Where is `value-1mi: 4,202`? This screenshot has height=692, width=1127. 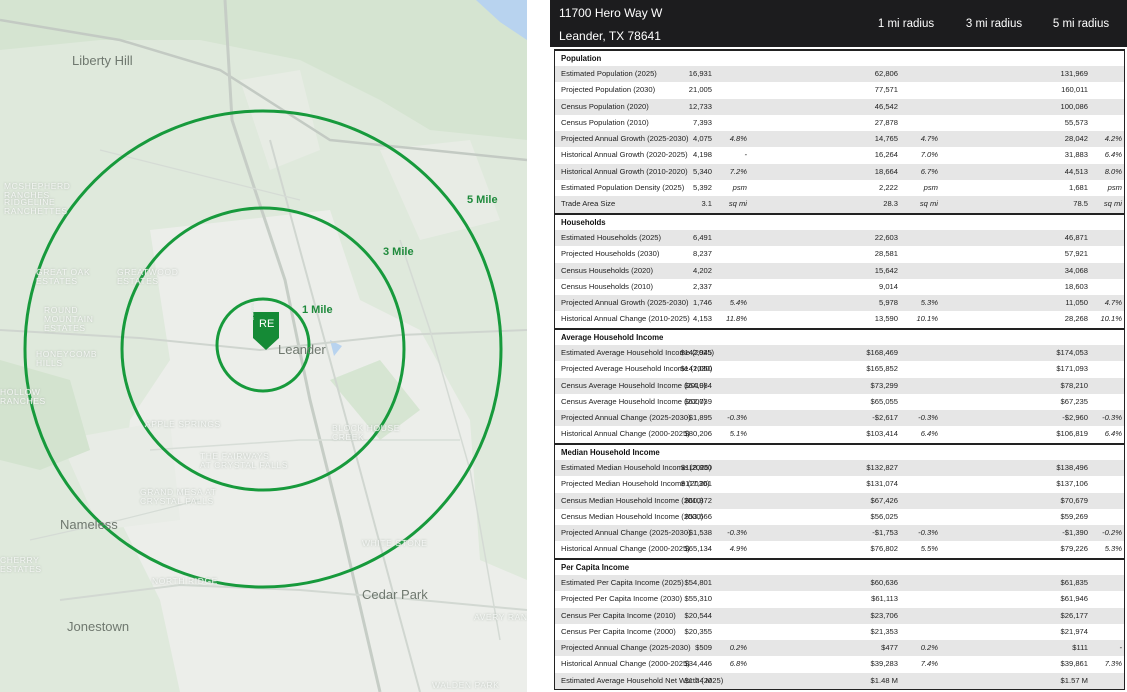
value-1mi: 4,202 is located at coordinates (702, 270).